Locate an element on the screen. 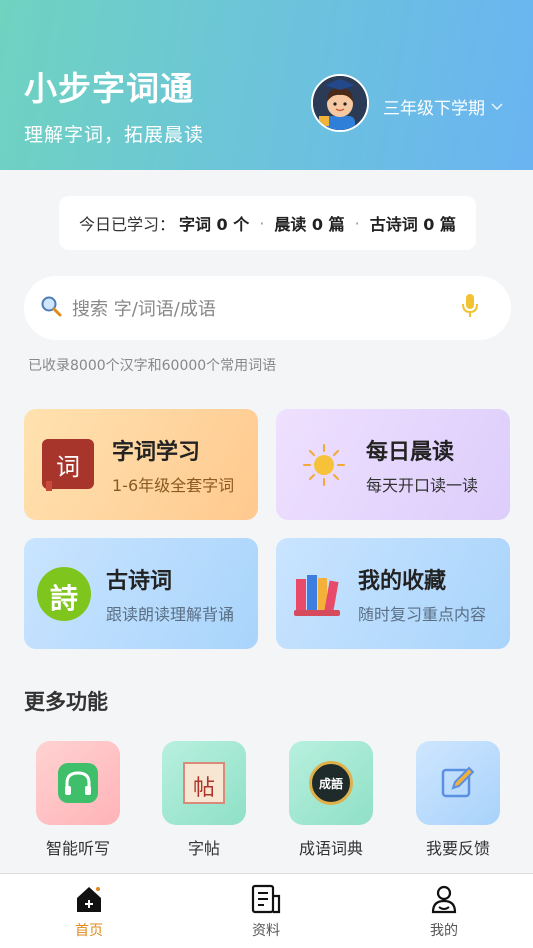 The width and height of the screenshot is (533, 948). card-subtitle: 跟读朗读理解背诵 is located at coordinates (170, 614).